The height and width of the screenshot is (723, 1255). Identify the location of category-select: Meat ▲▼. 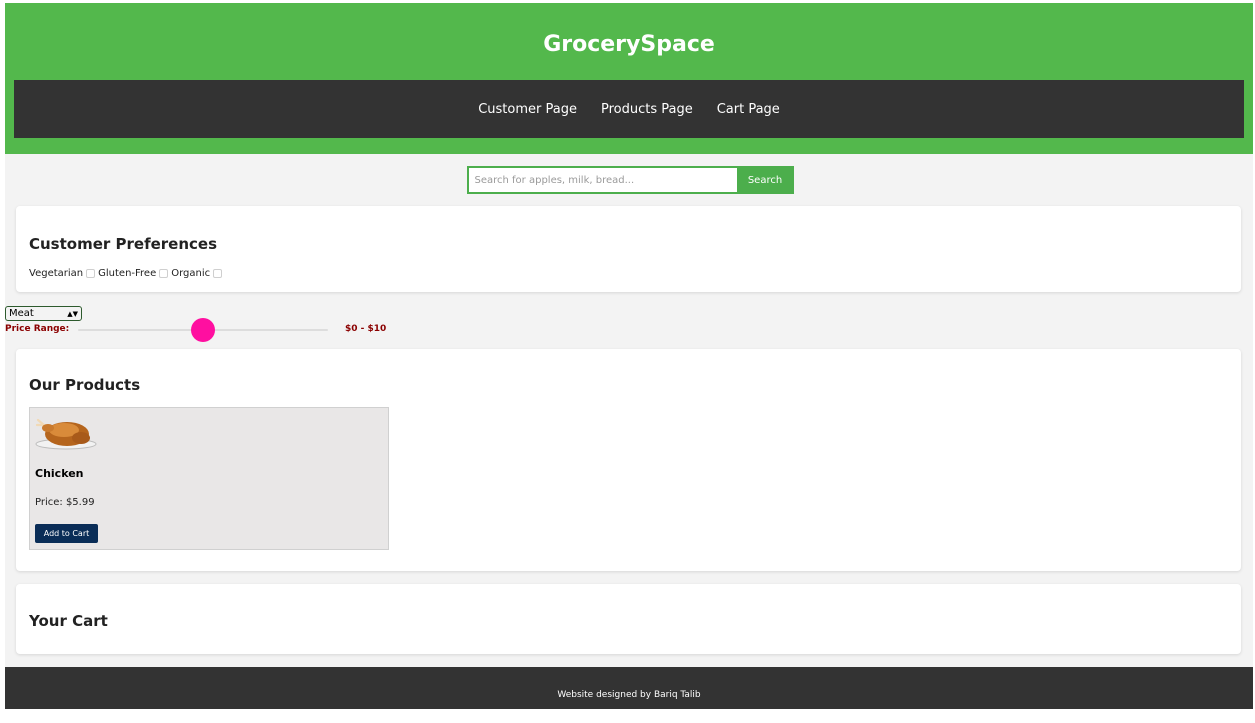
(43, 313).